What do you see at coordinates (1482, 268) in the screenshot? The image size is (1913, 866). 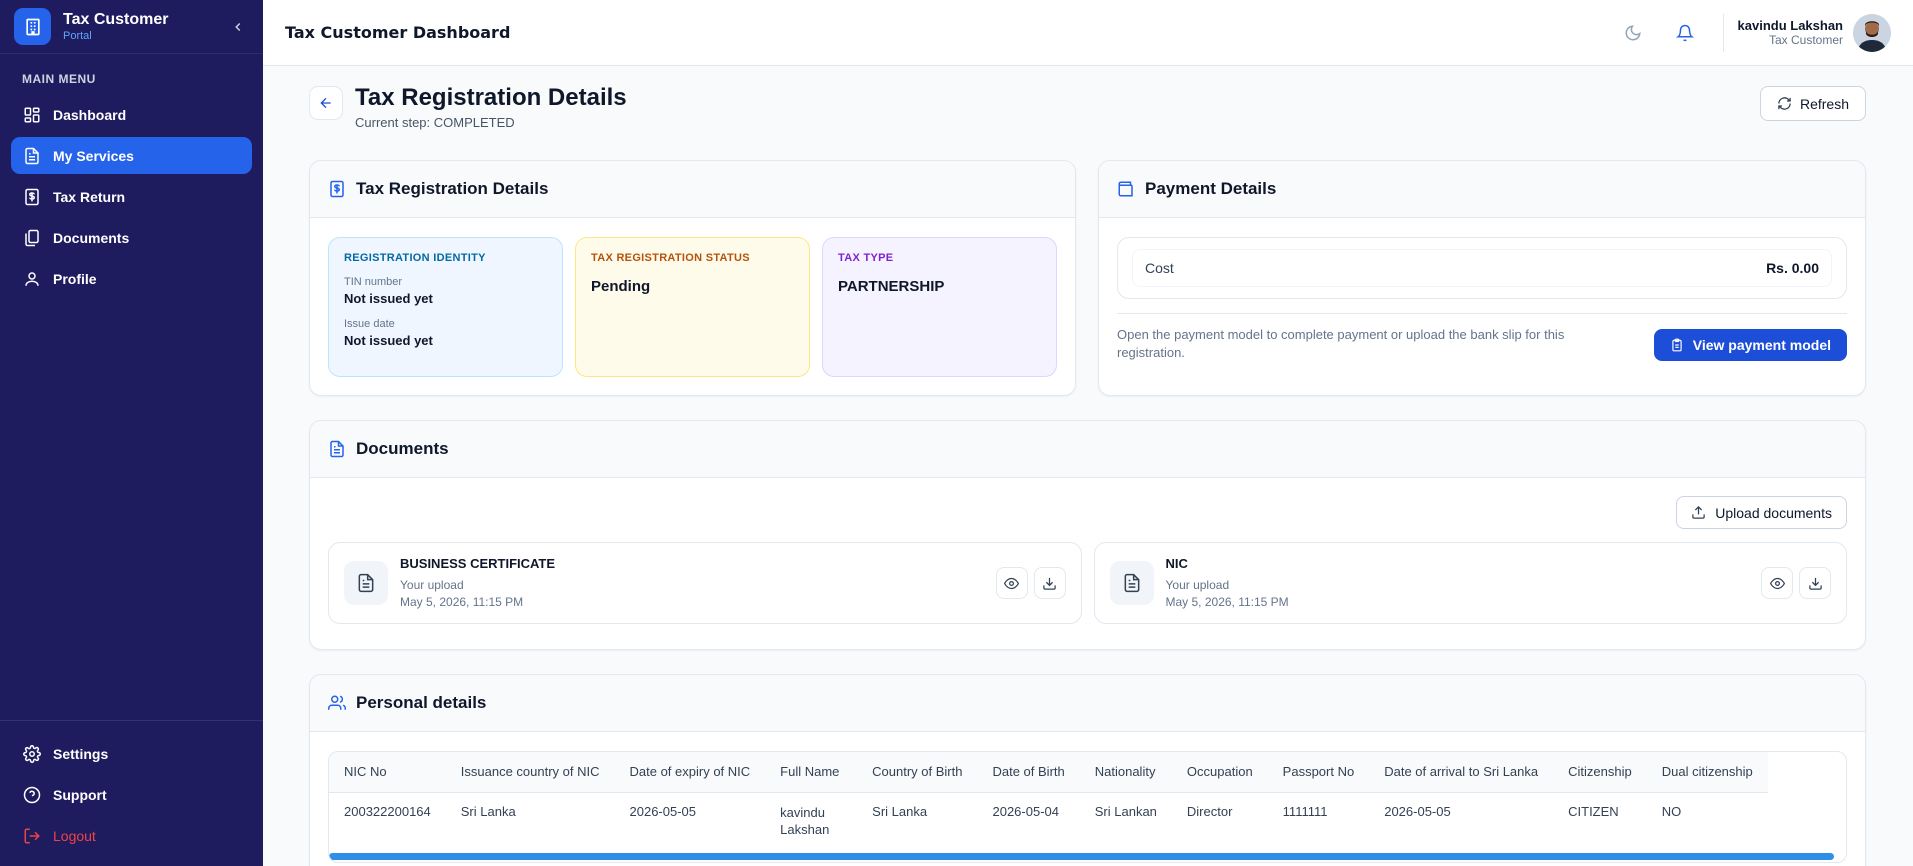 I see `cost-row: Cost Rs. 0.00` at bounding box center [1482, 268].